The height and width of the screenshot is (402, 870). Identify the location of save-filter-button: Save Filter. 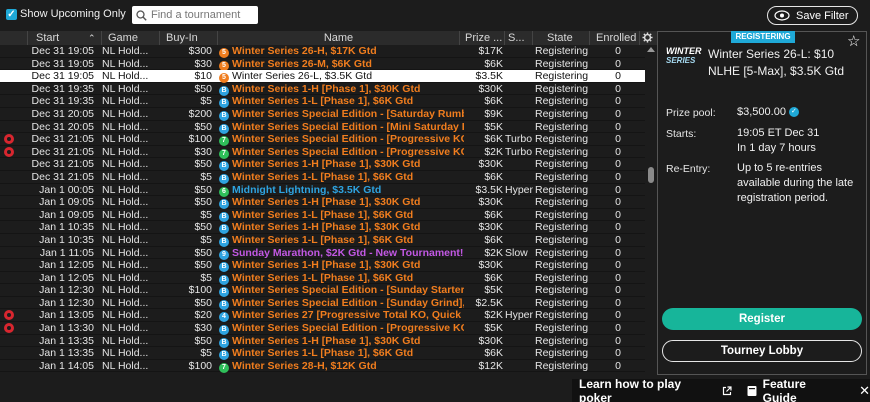
(812, 15).